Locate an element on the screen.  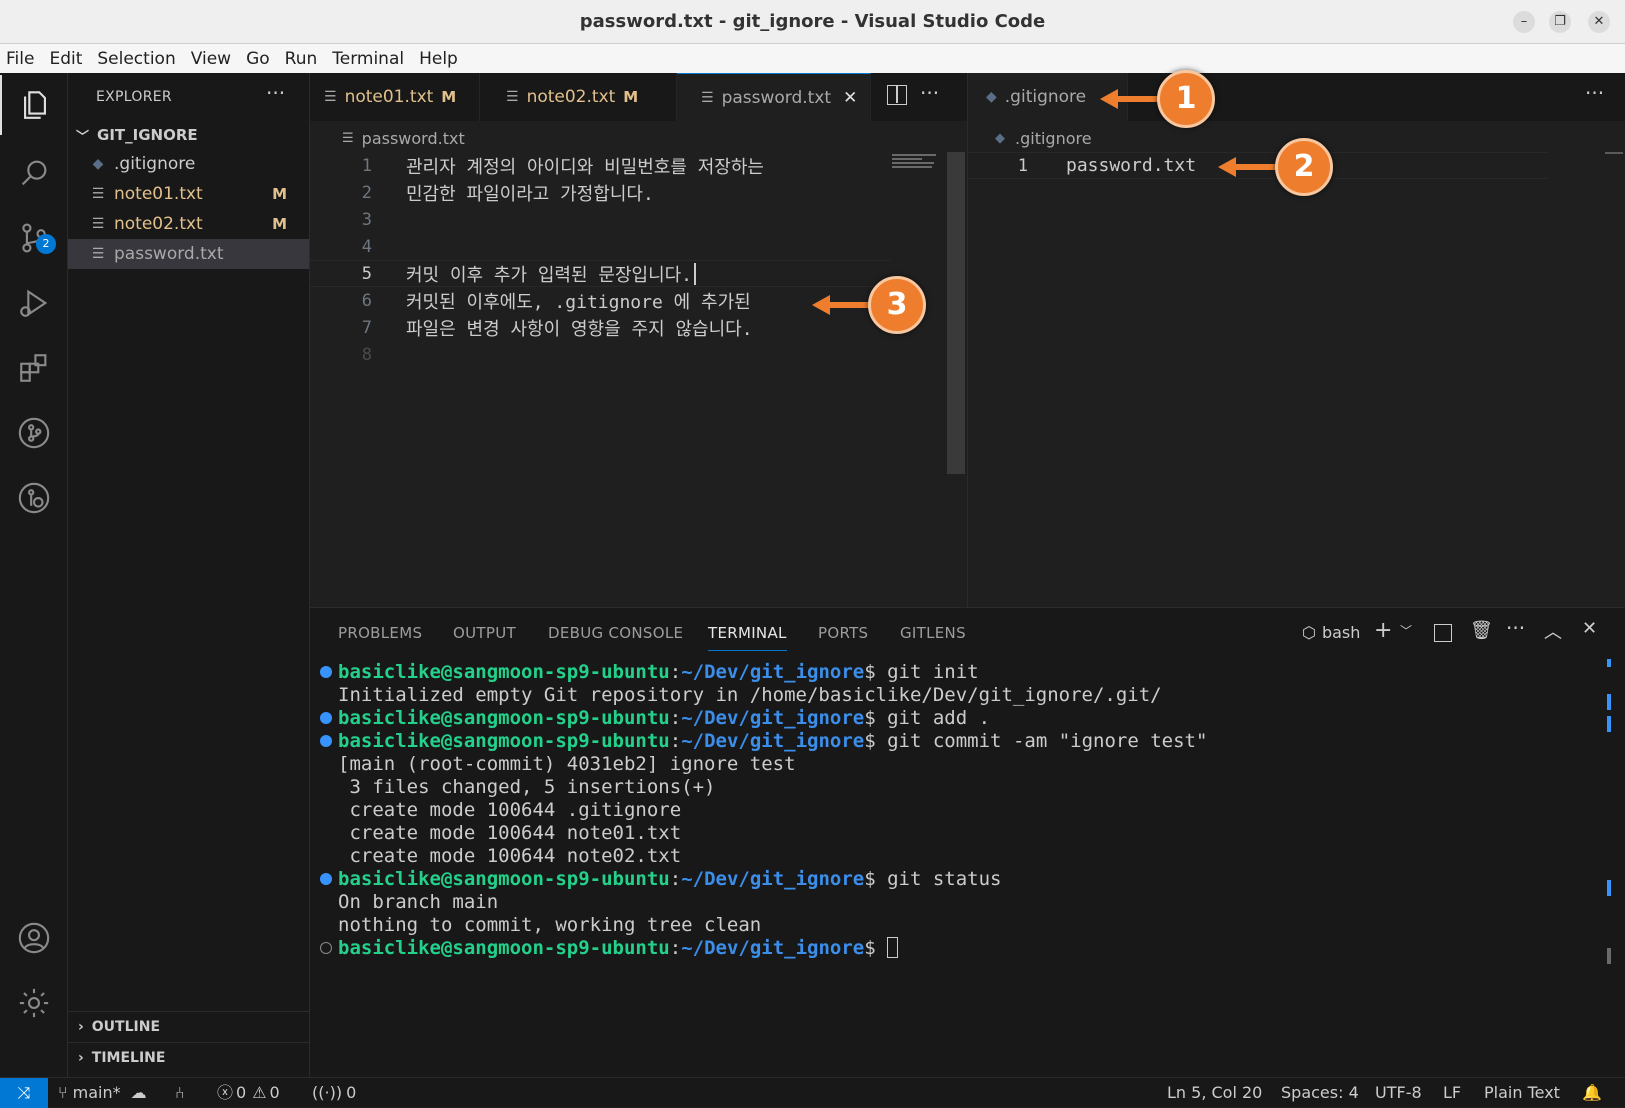
ports-indicator: ((·)) 0 is located at coordinates (334, 1093).